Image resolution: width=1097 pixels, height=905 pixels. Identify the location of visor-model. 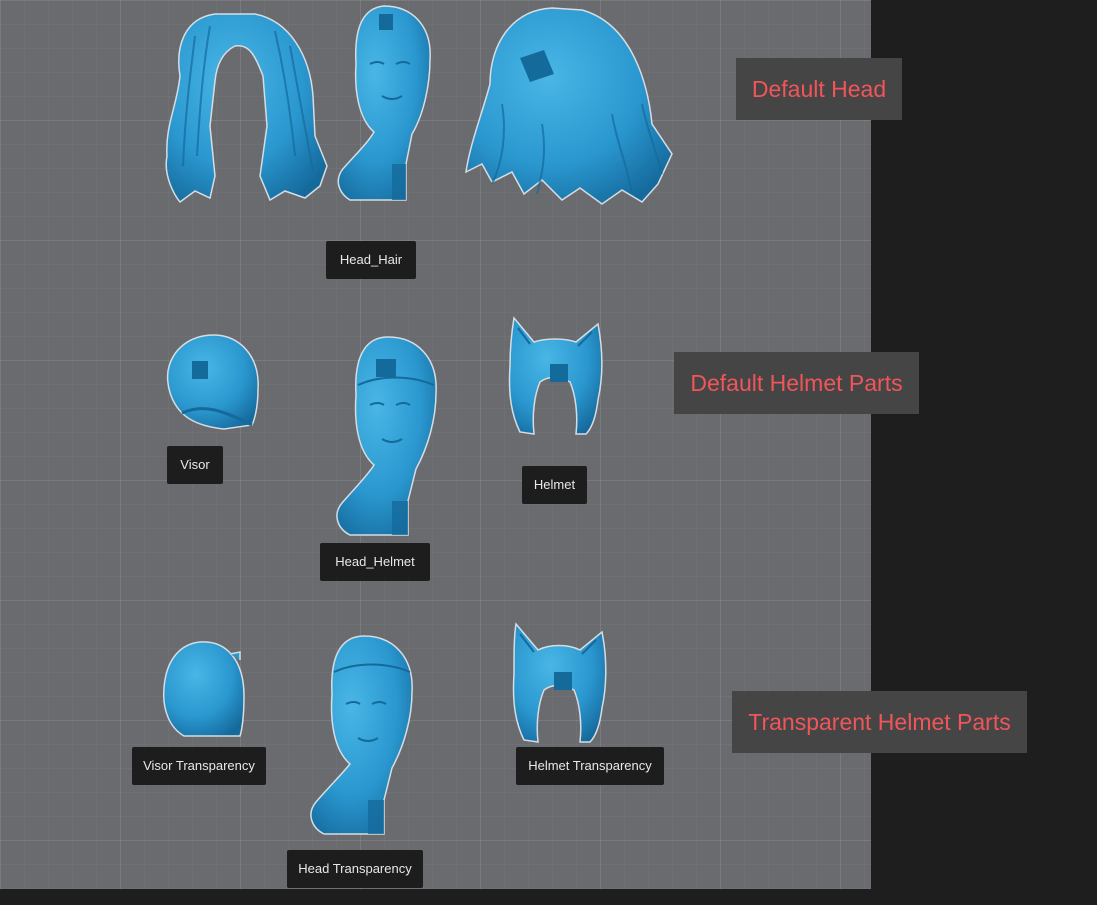
(213, 382).